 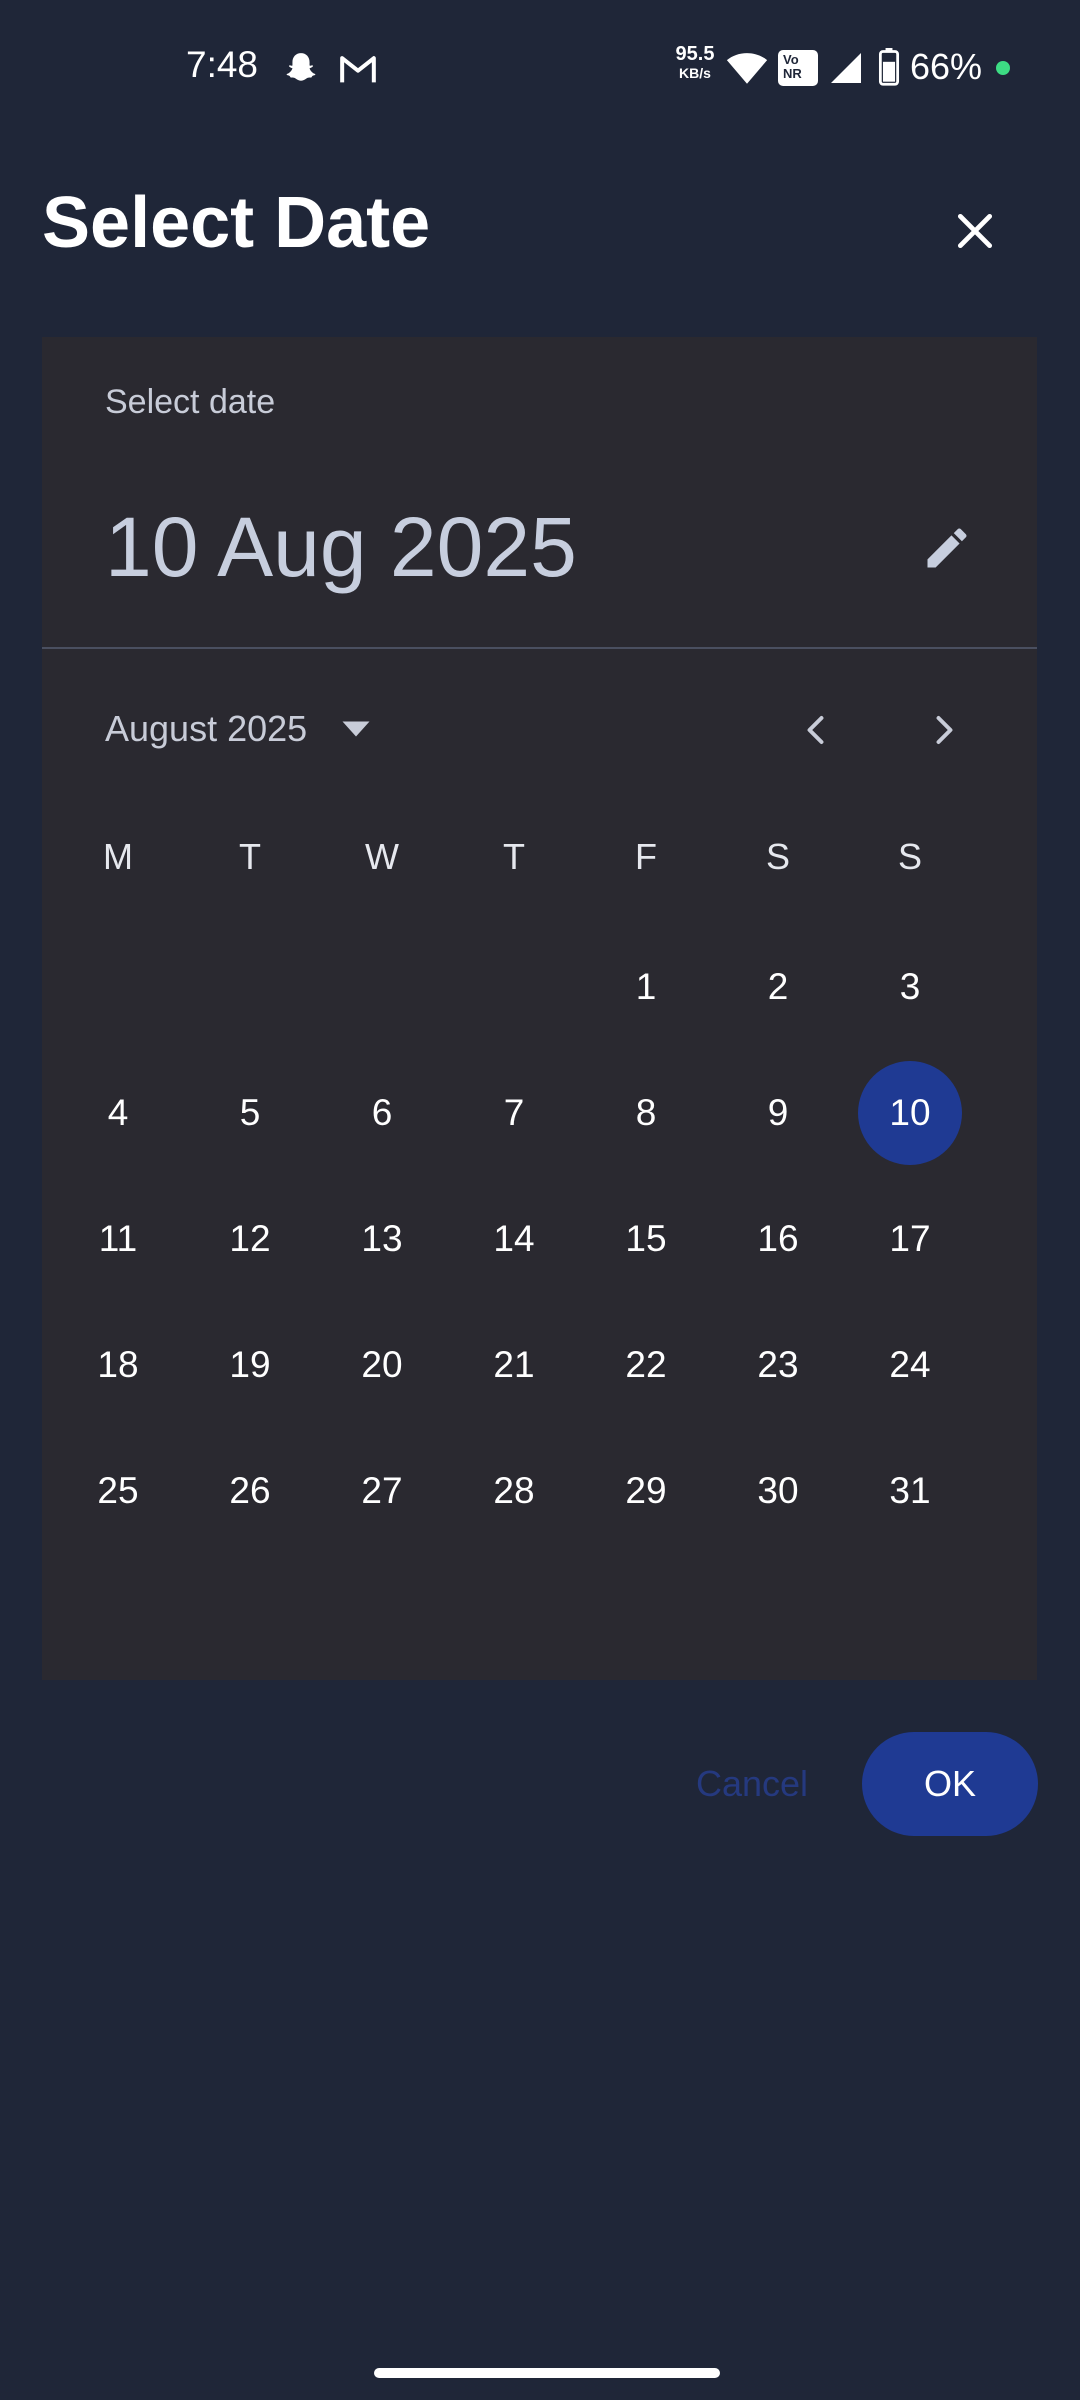 I want to click on cancel-button: Cancel, so click(x=752, y=1784).